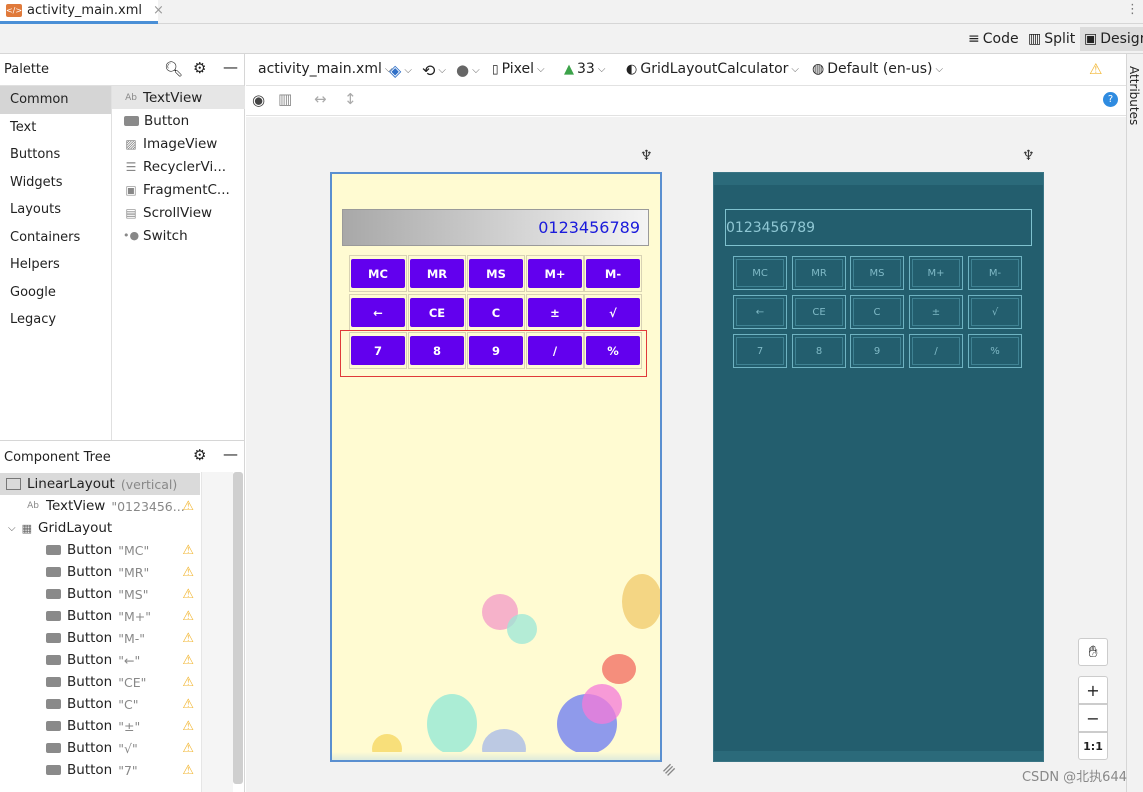 The image size is (1143, 792). What do you see at coordinates (100, 726) in the screenshot?
I see `tree-row-button: Button "±" ⚠` at bounding box center [100, 726].